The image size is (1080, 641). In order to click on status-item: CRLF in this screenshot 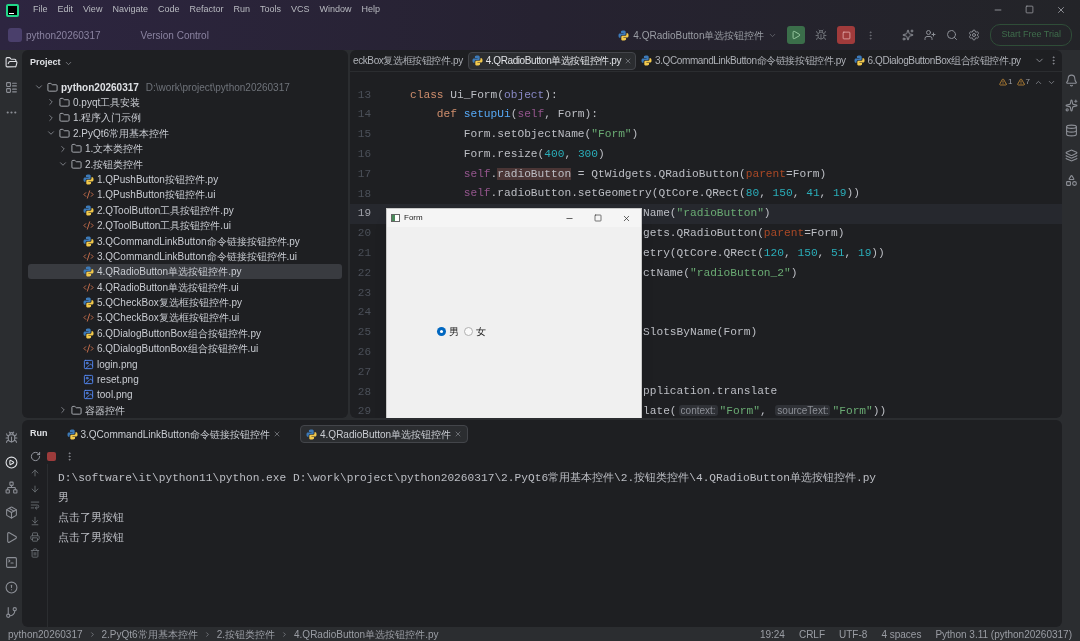, I will do `click(812, 633)`.